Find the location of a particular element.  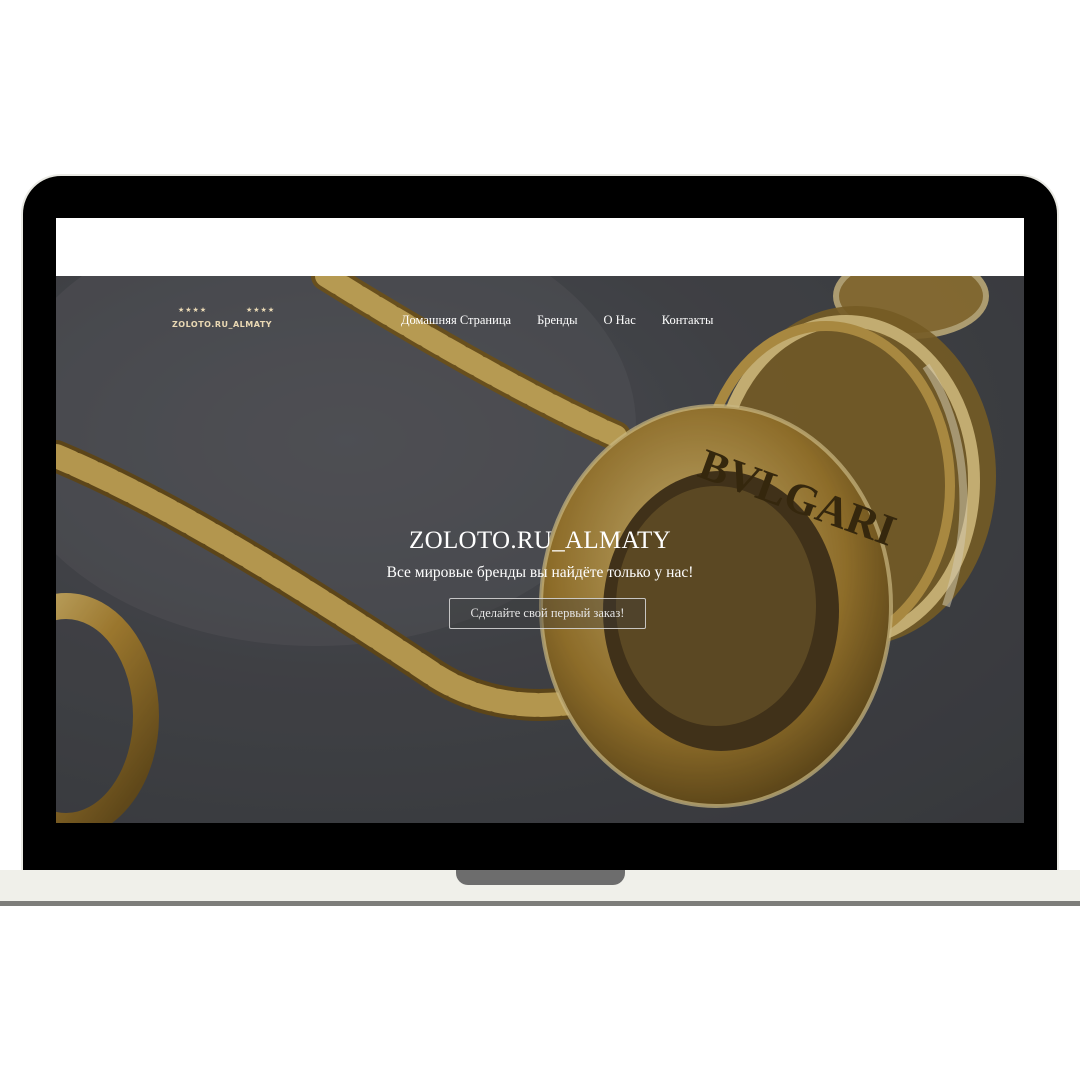

main-nav: Домашняя Страница Бренды О Нас Контакты is located at coordinates (557, 320).